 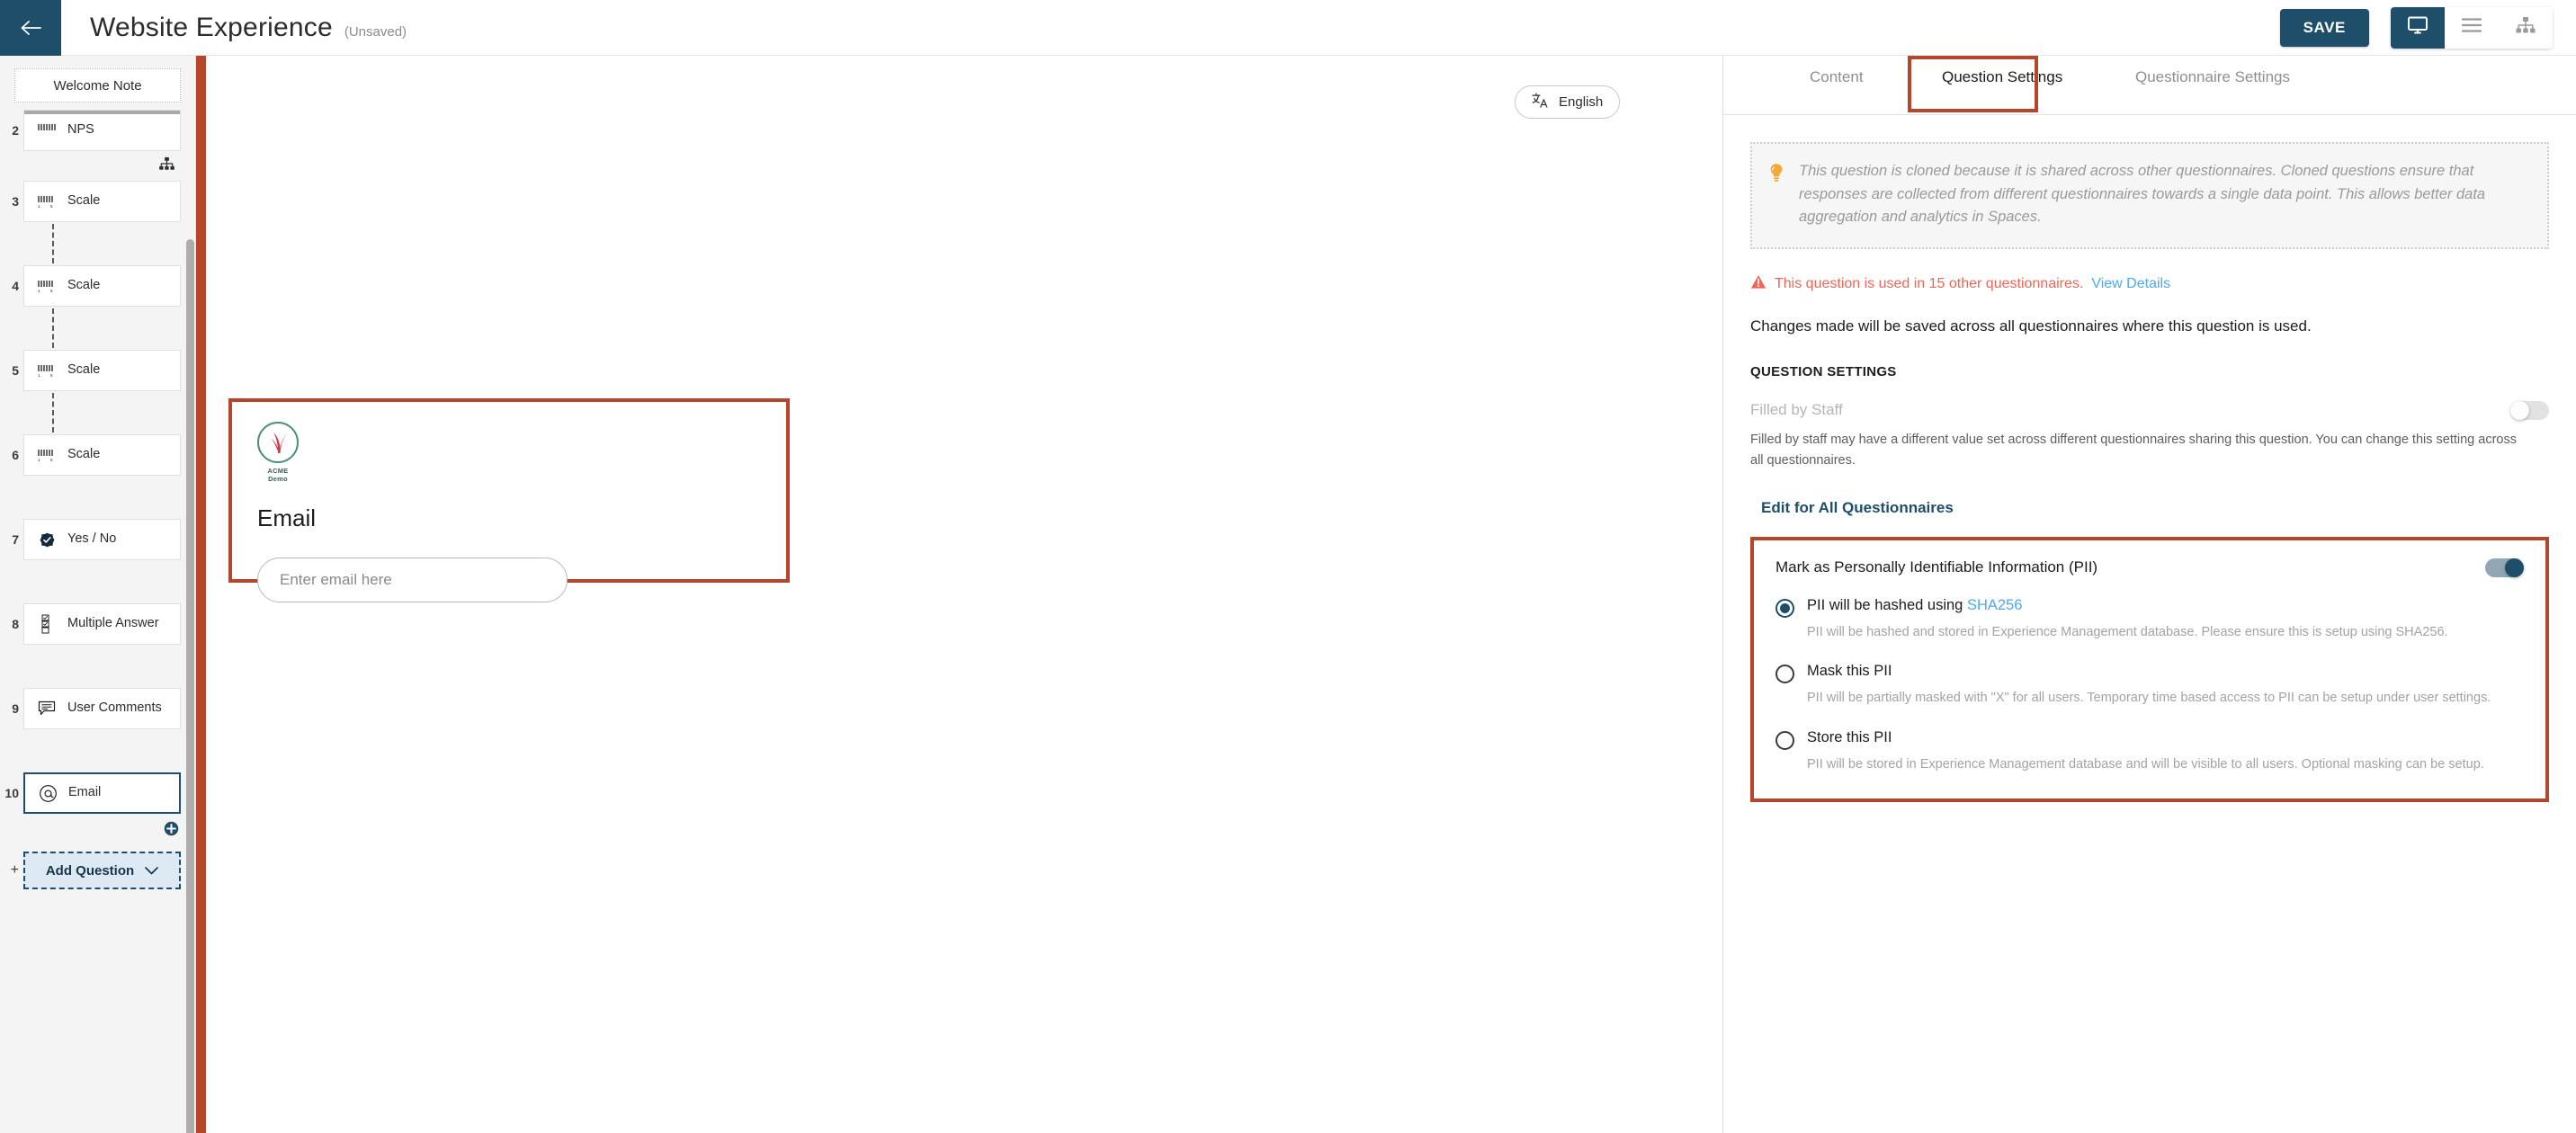 What do you see at coordinates (2149, 508) in the screenshot?
I see `edit-for-all-questionnaires-link: Edit for All Questionnaires` at bounding box center [2149, 508].